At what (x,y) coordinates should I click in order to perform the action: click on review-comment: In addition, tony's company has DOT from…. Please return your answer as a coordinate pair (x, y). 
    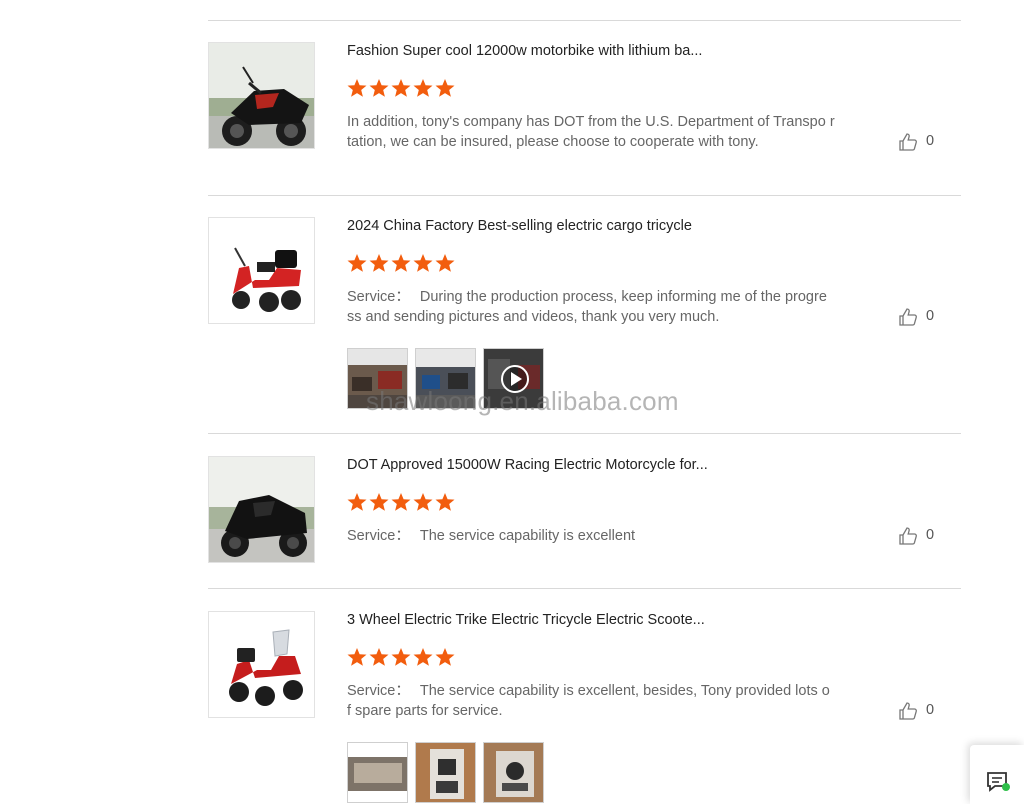
    Looking at the image, I should click on (592, 132).